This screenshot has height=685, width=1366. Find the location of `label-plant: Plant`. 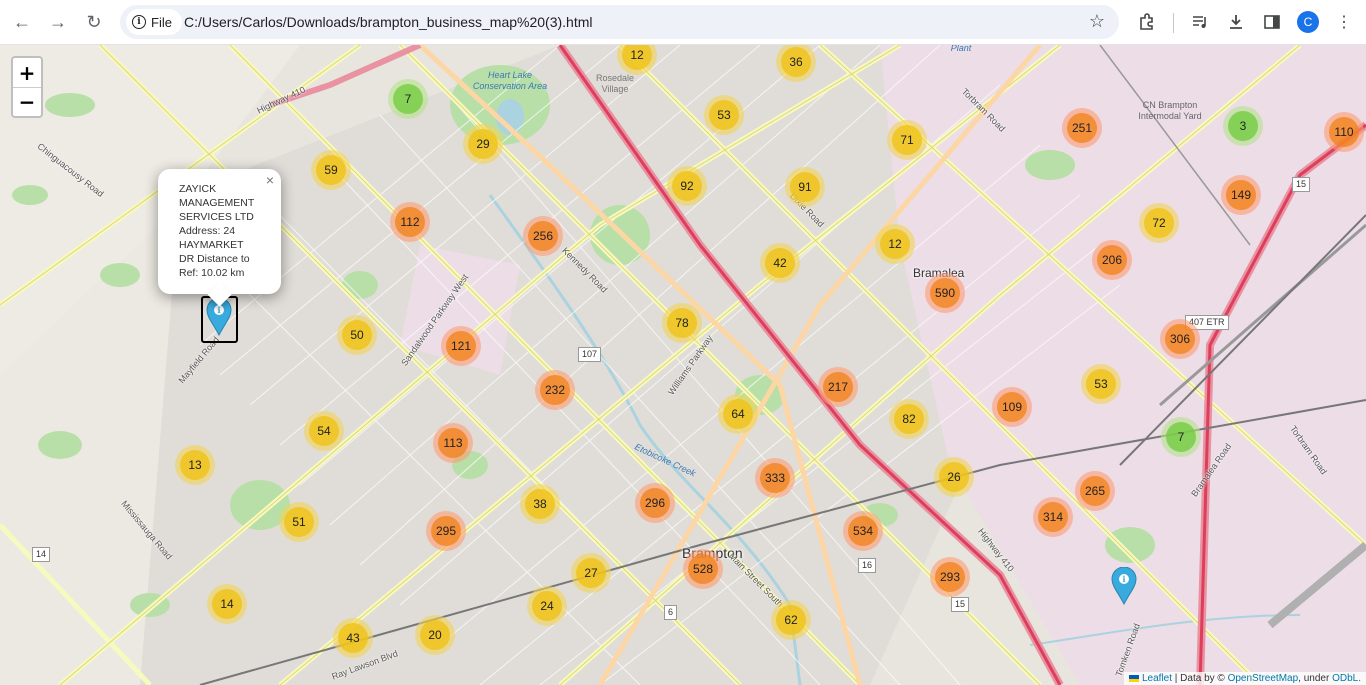

label-plant: Plant is located at coordinates (961, 49).